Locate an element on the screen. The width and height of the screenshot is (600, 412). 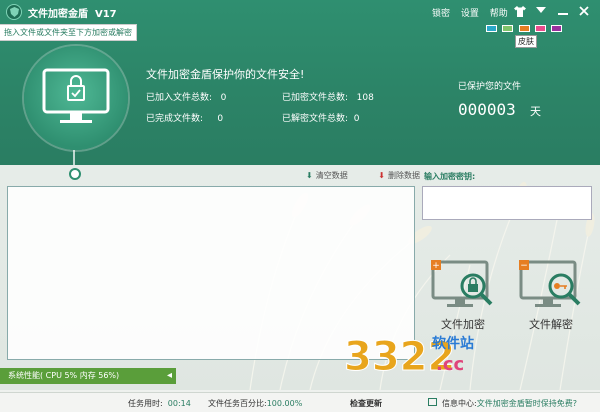
arrow-down-icon: ⬇ is located at coordinates (309, 175).